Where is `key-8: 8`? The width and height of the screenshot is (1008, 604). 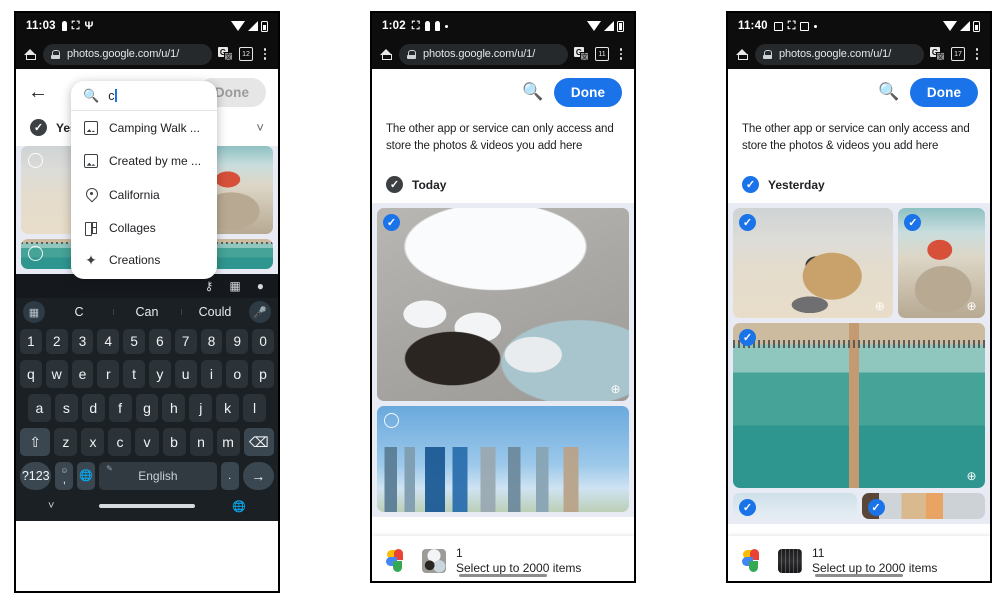 key-8: 8 is located at coordinates (211, 341).